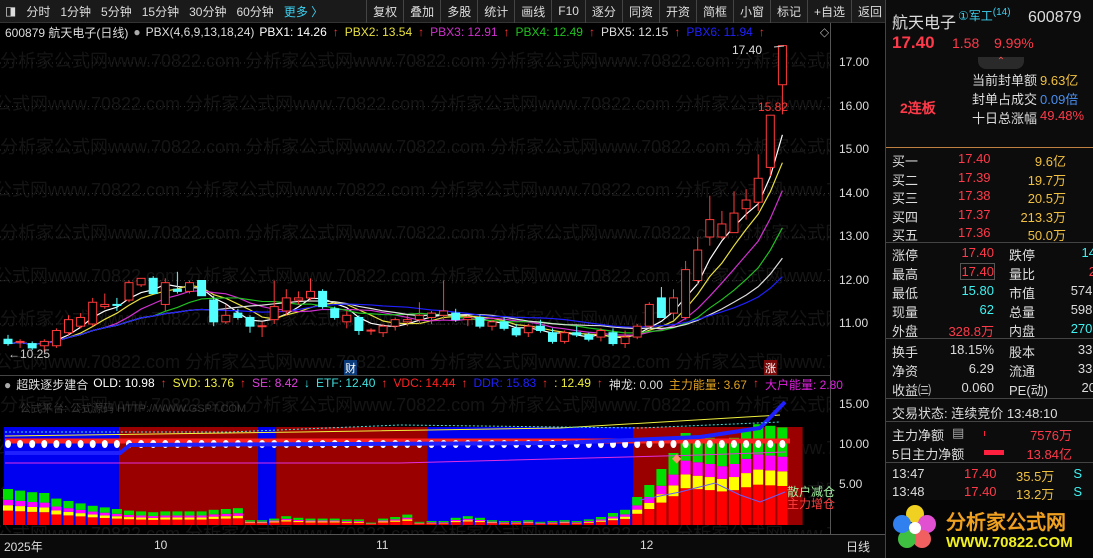  Describe the element at coordinates (1001, 63) in the screenshot. I see `collapse-icon: ⌃` at that location.